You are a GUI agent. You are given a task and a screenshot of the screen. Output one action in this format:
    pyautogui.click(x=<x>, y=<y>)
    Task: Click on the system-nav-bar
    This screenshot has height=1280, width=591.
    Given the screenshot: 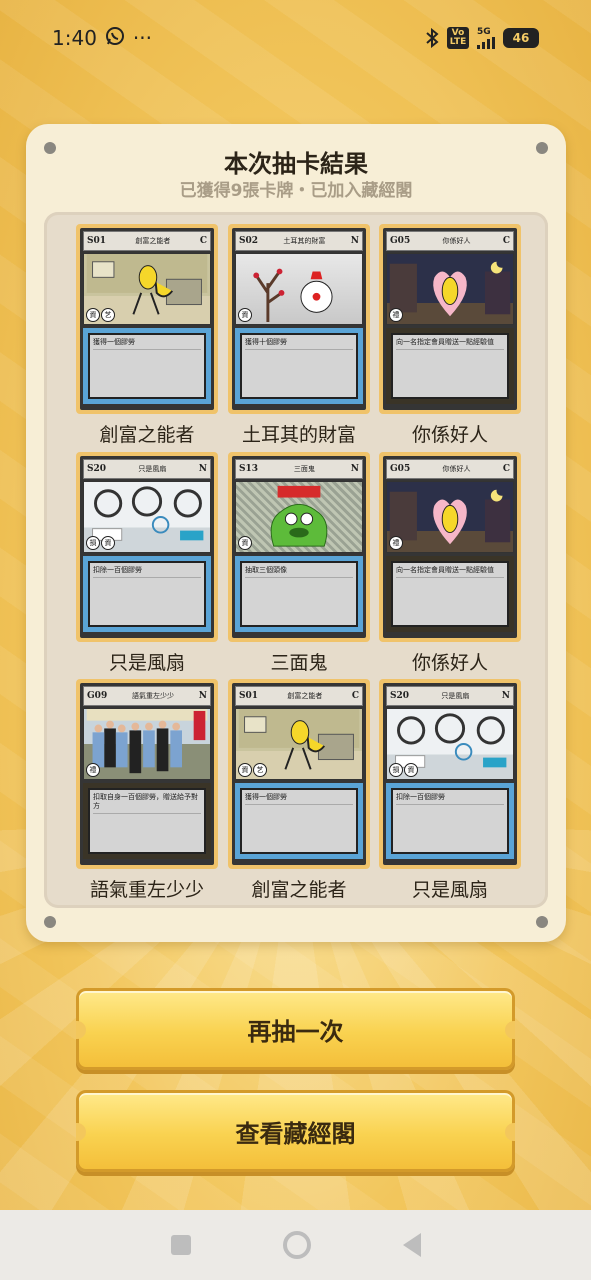 What is the action you would take?
    pyautogui.click(x=295, y=1245)
    